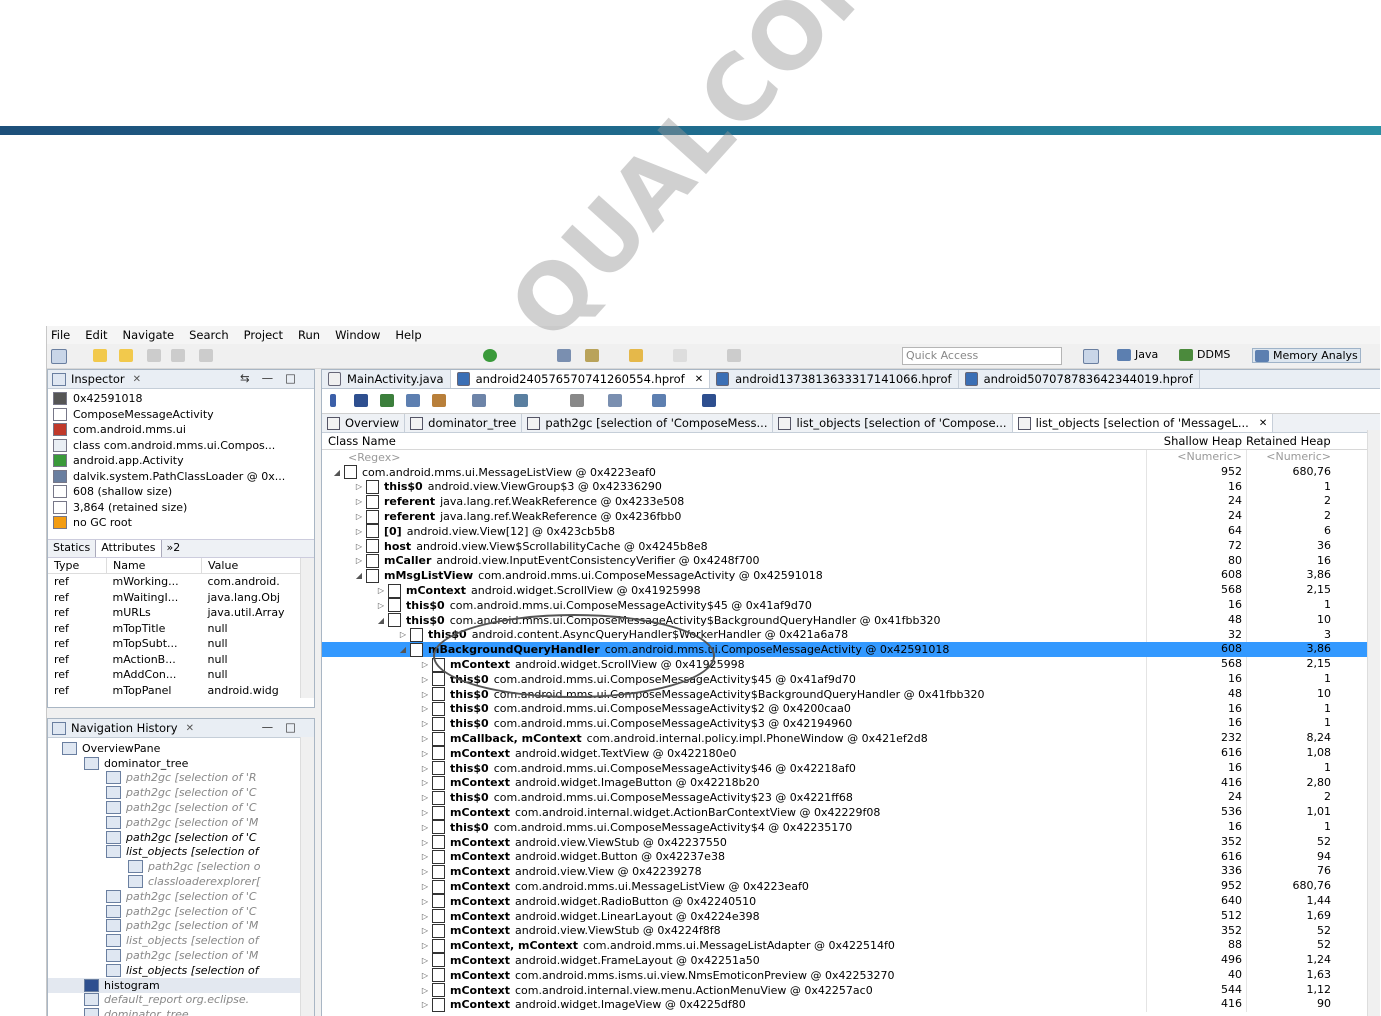 The image size is (1381, 1016). Describe the element at coordinates (181, 822) in the screenshot. I see `list-item: path2gc [selection of 'M` at that location.